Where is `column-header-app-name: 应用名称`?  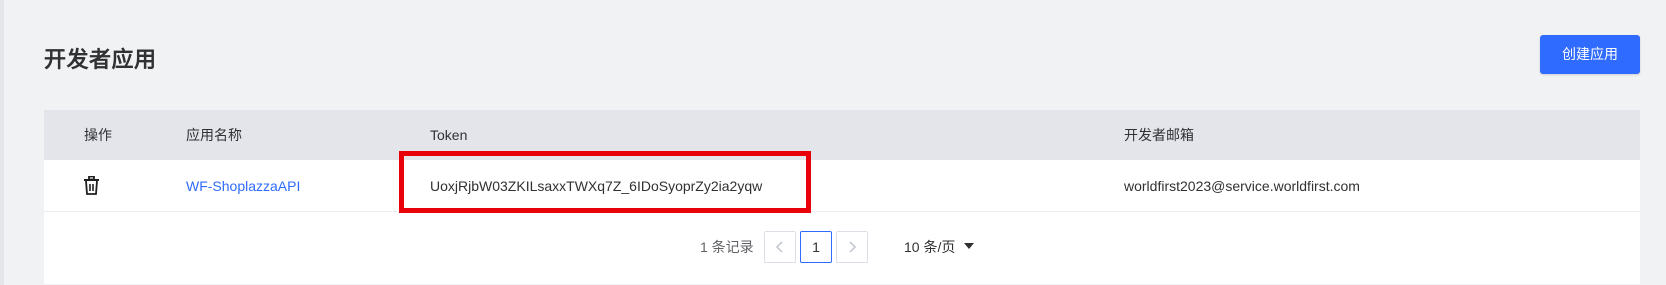
column-header-app-name: 应用名称 is located at coordinates (214, 135).